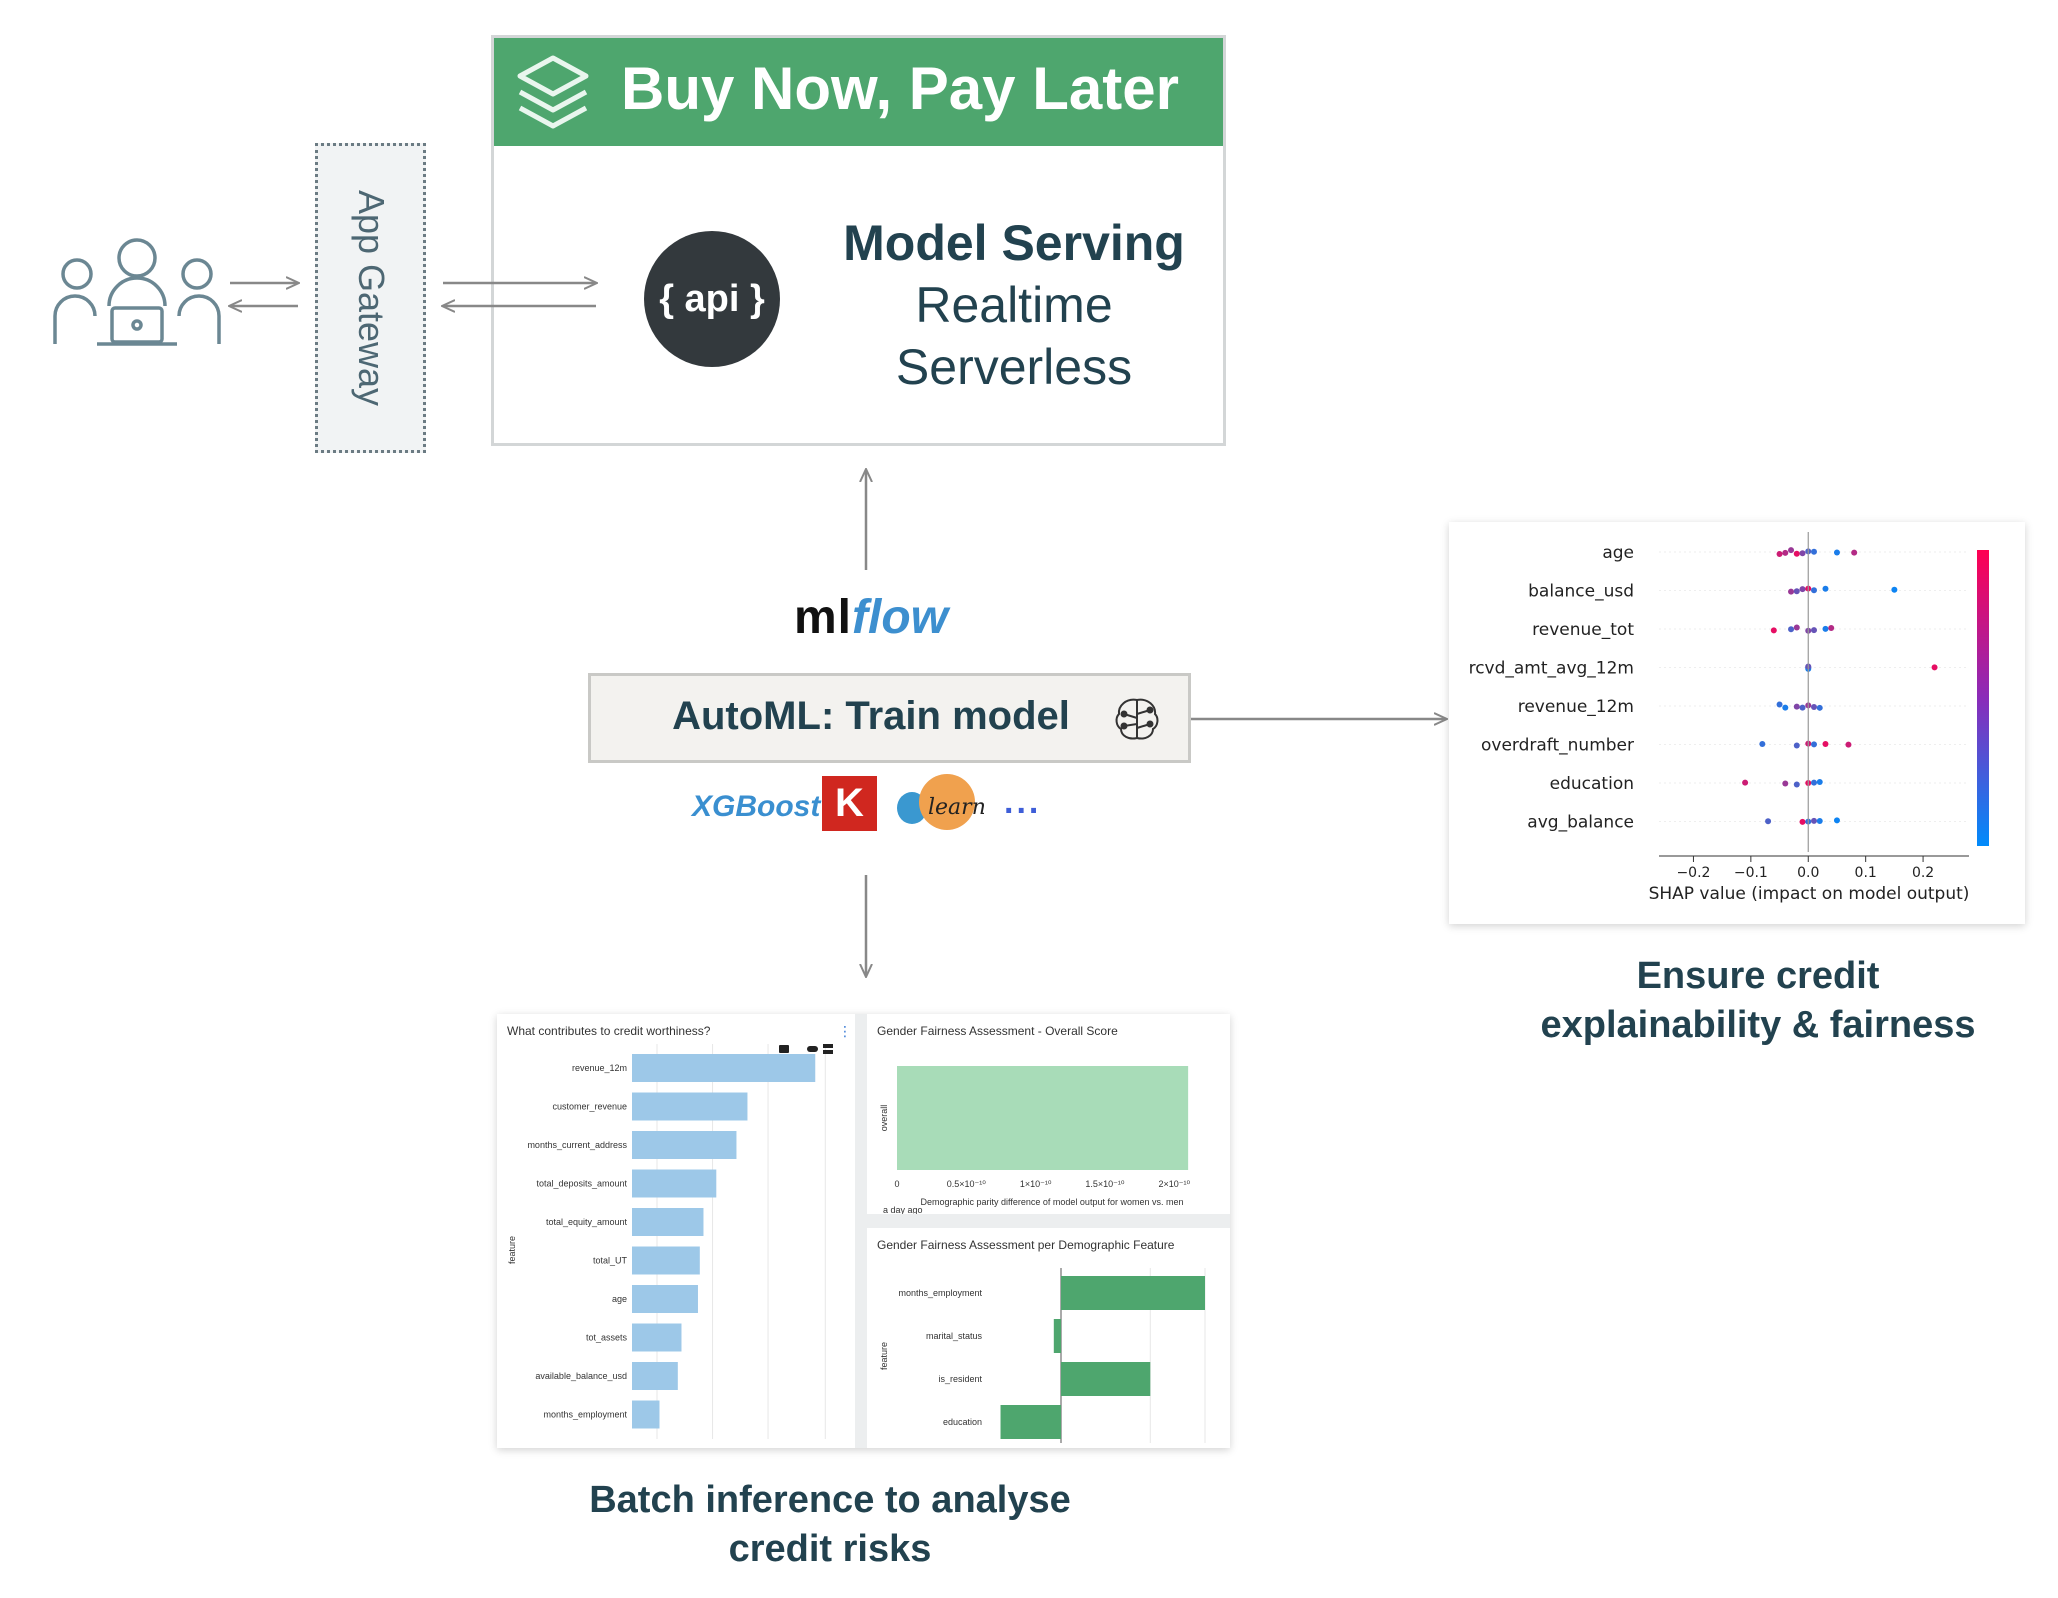 The width and height of the screenshot is (2058, 1598). Describe the element at coordinates (960, 1379) in the screenshot. I see `perfeat-category-label: is_resident` at that location.